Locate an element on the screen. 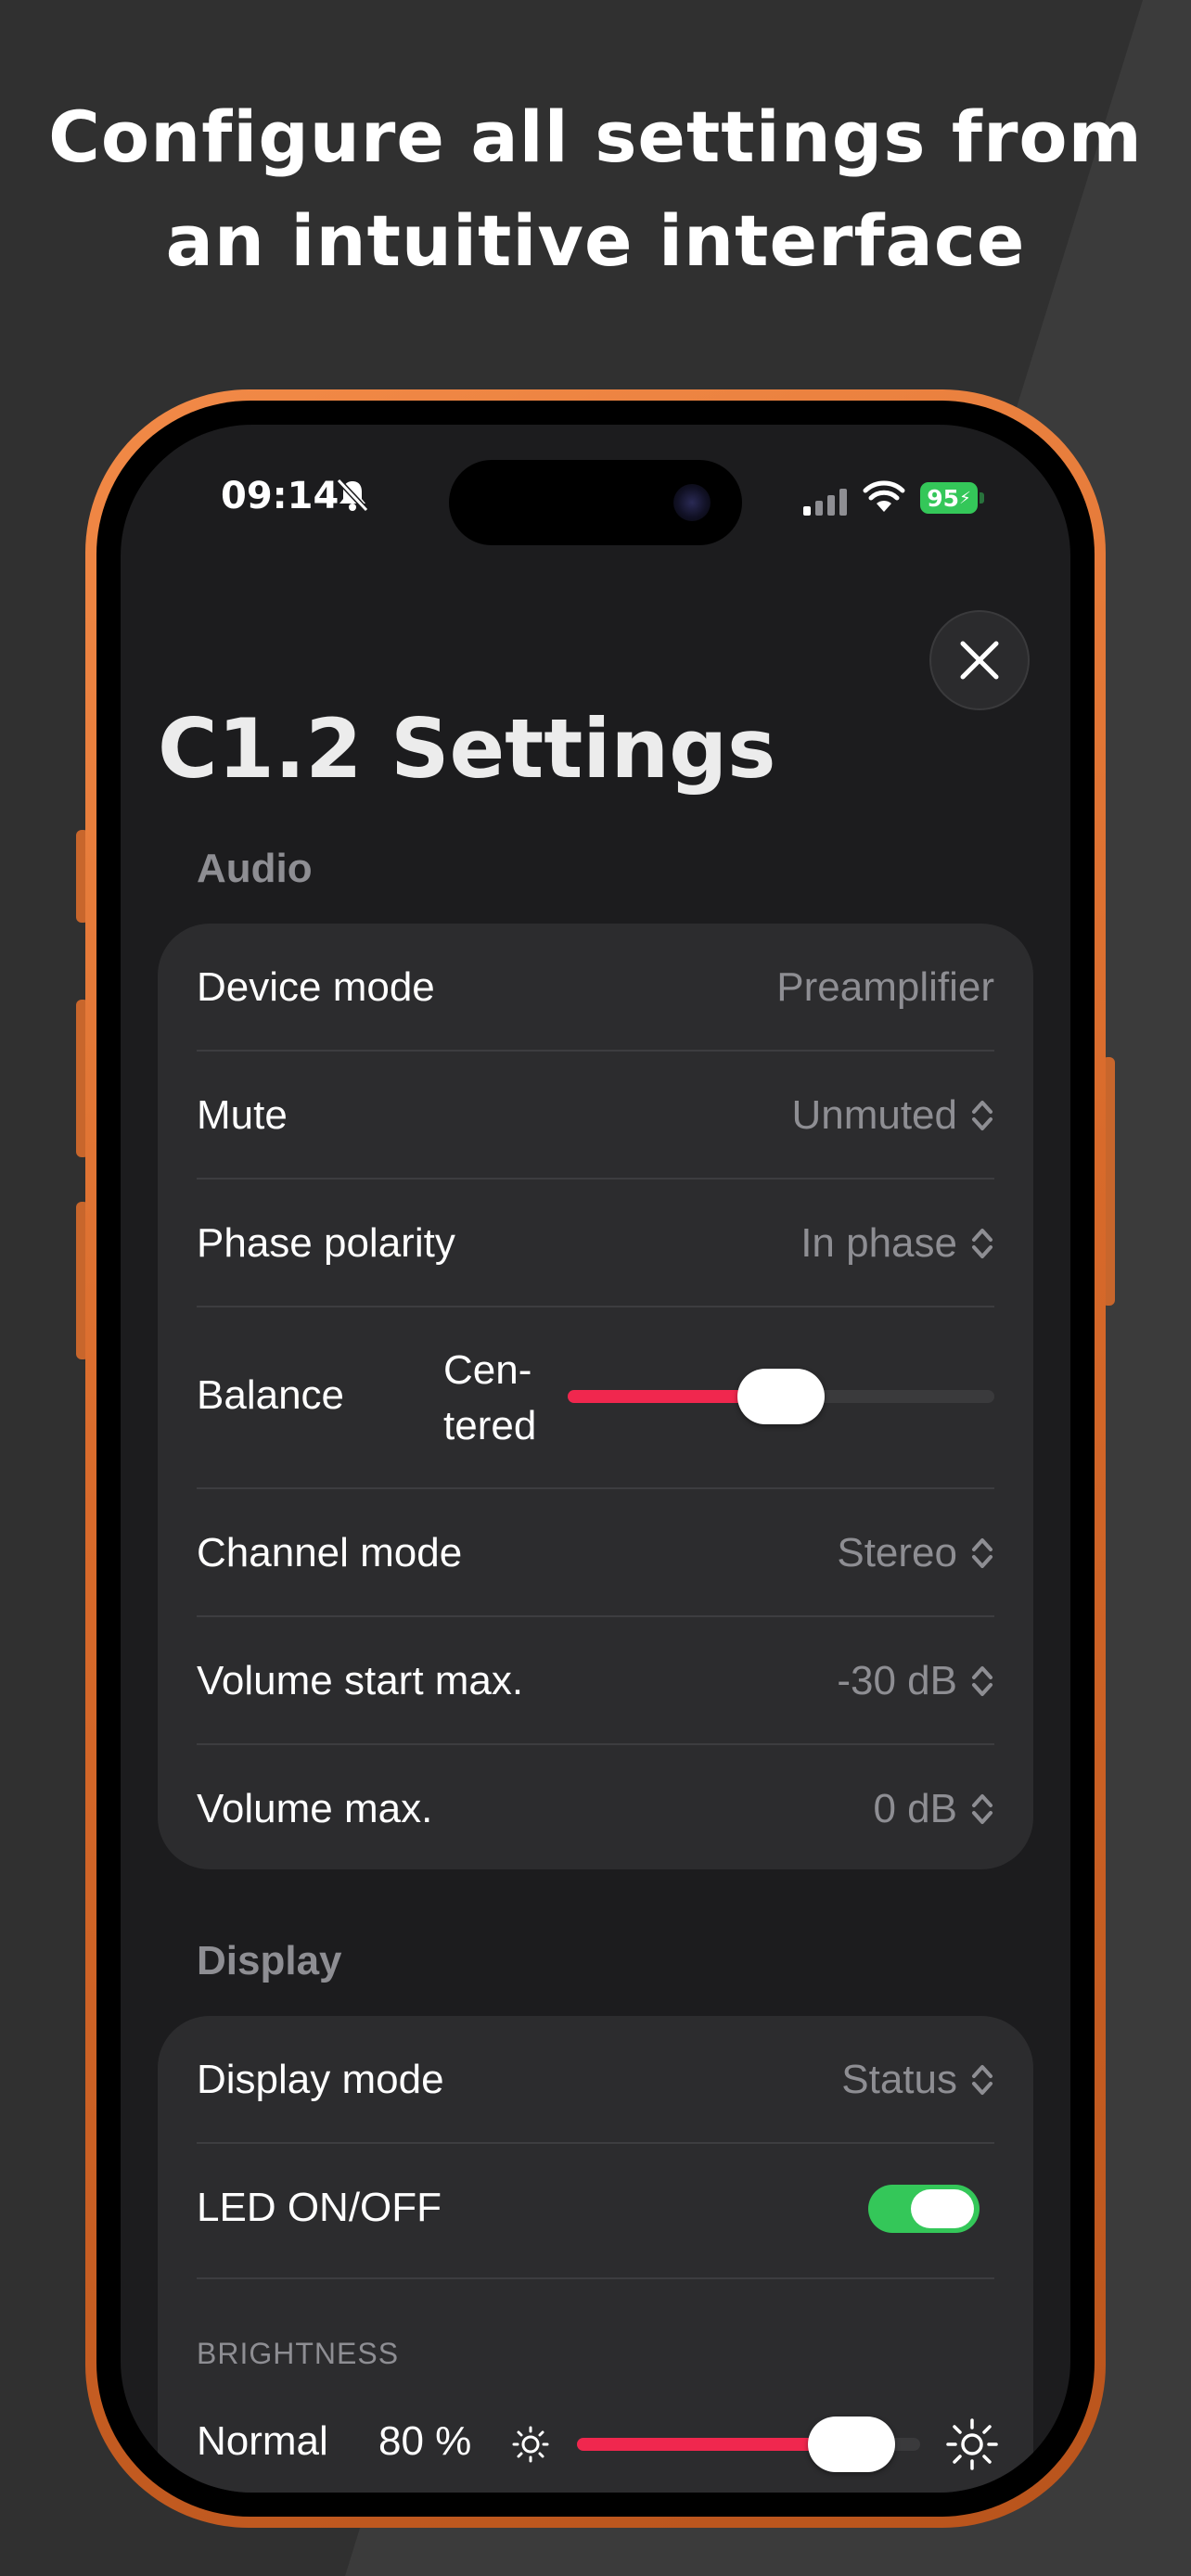 Image resolution: width=1191 pixels, height=2576 pixels. balance-label: Balance is located at coordinates (271, 1395).